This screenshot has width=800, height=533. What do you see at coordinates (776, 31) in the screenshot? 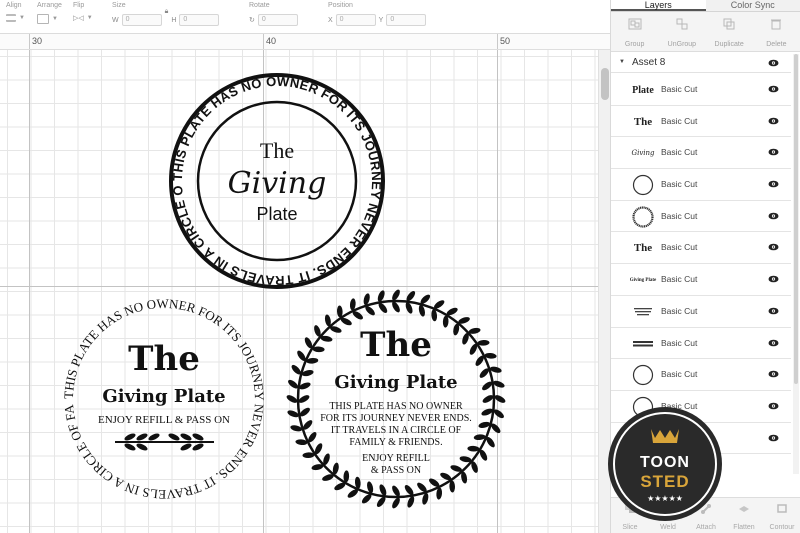
I see `delete-button: Delete` at bounding box center [776, 31].